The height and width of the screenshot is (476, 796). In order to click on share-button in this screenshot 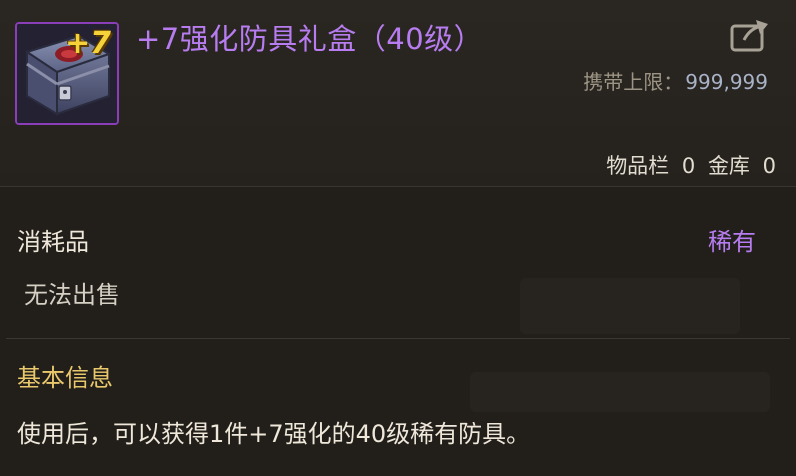, I will do `click(750, 36)`.